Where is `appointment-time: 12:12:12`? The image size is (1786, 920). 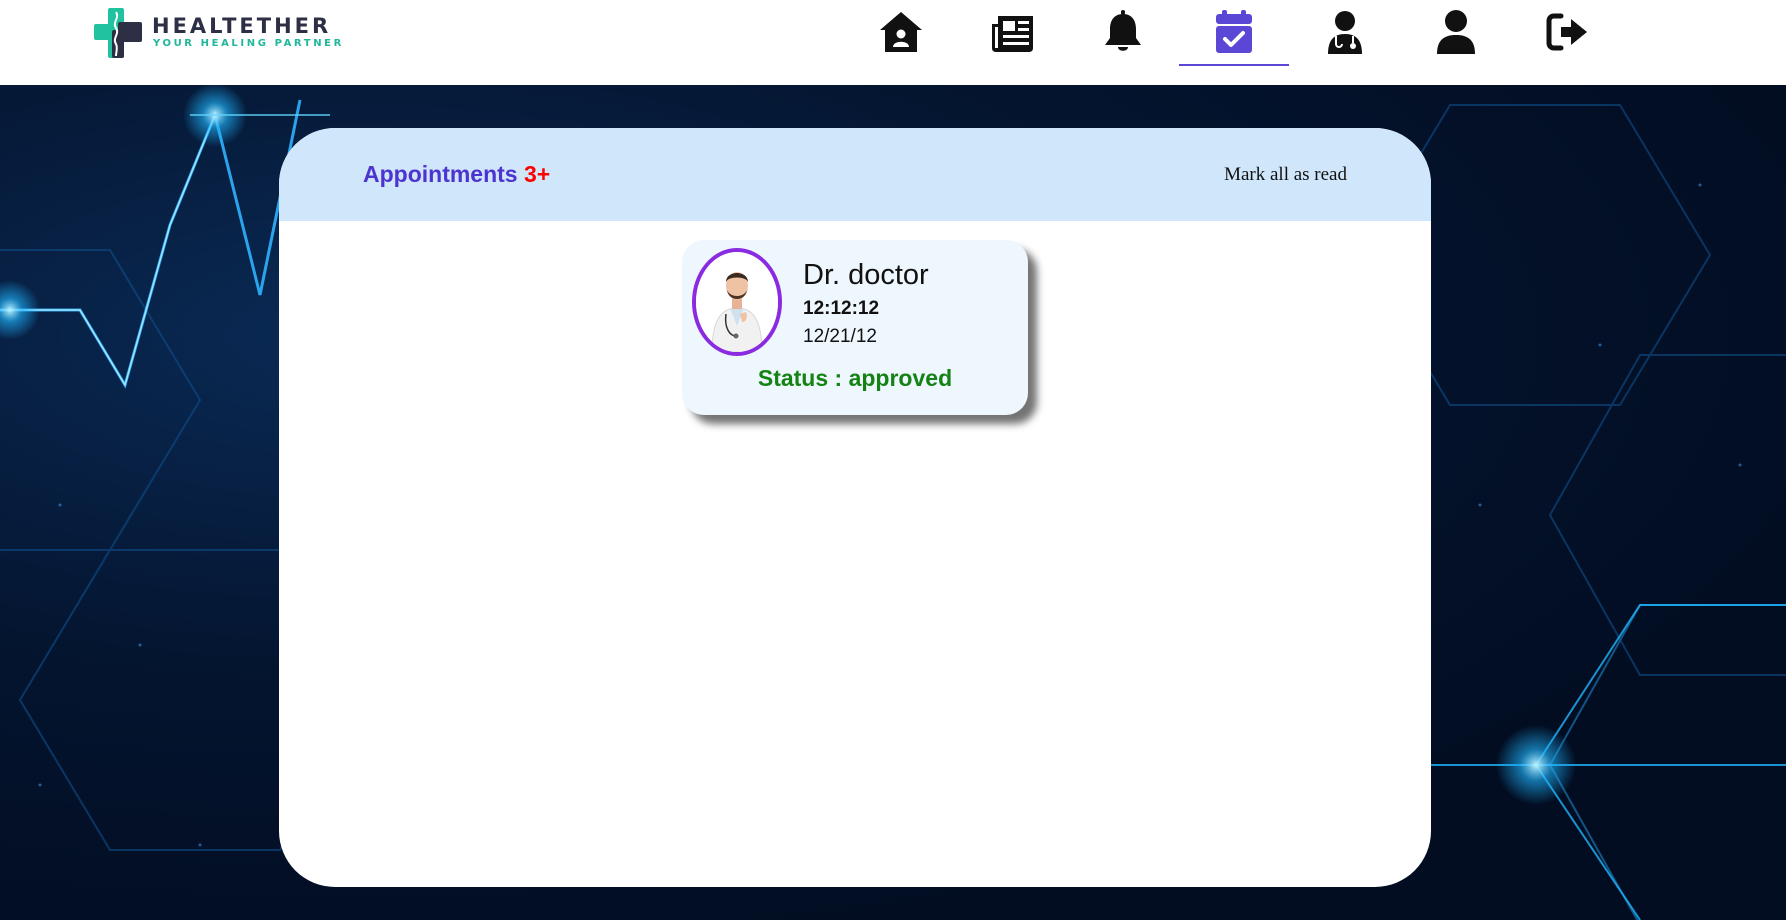 appointment-time: 12:12:12 is located at coordinates (841, 308).